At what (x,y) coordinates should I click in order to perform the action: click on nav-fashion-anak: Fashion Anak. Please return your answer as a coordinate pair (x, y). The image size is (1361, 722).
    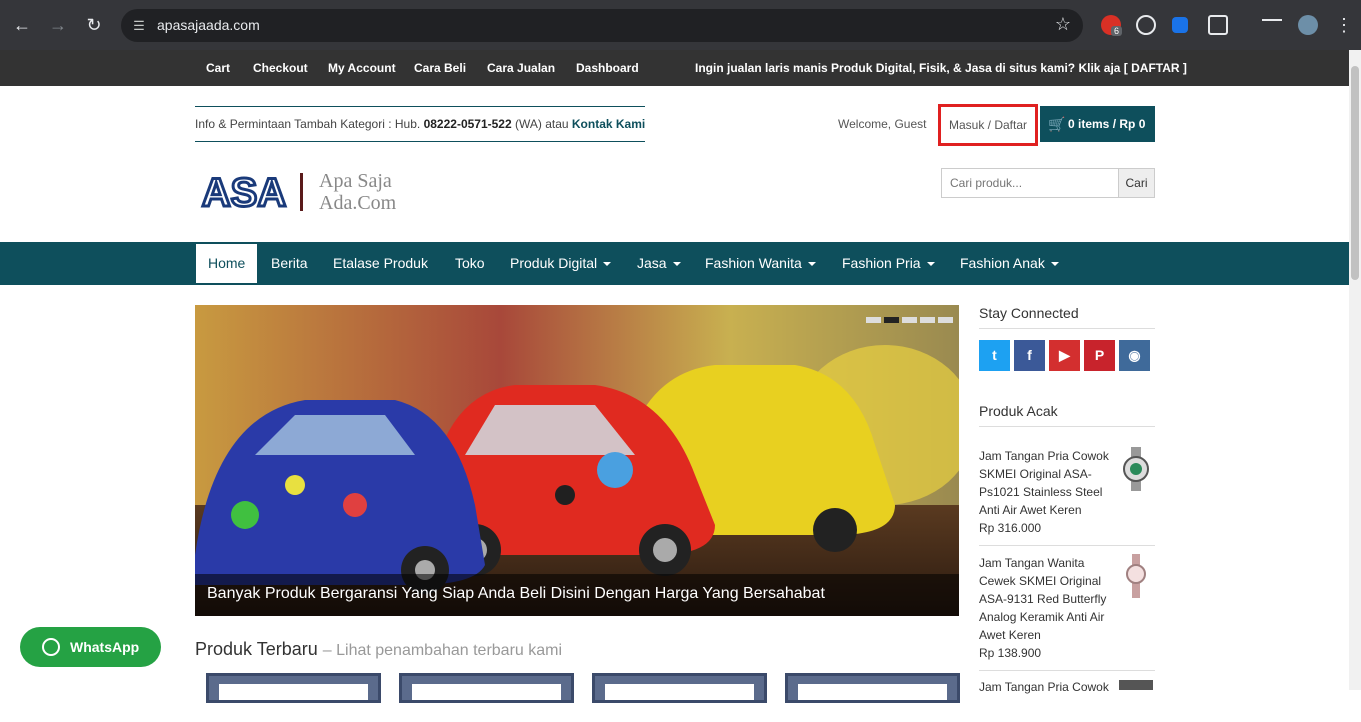
    Looking at the image, I should click on (1009, 263).